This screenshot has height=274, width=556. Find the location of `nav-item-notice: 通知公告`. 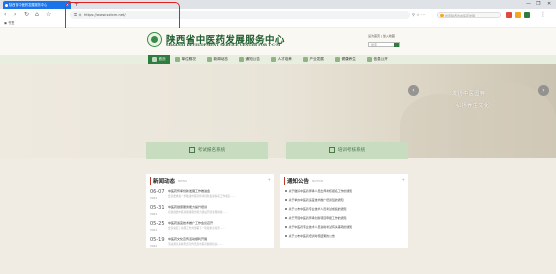

nav-item-notice: 通知公告 is located at coordinates (249, 59).